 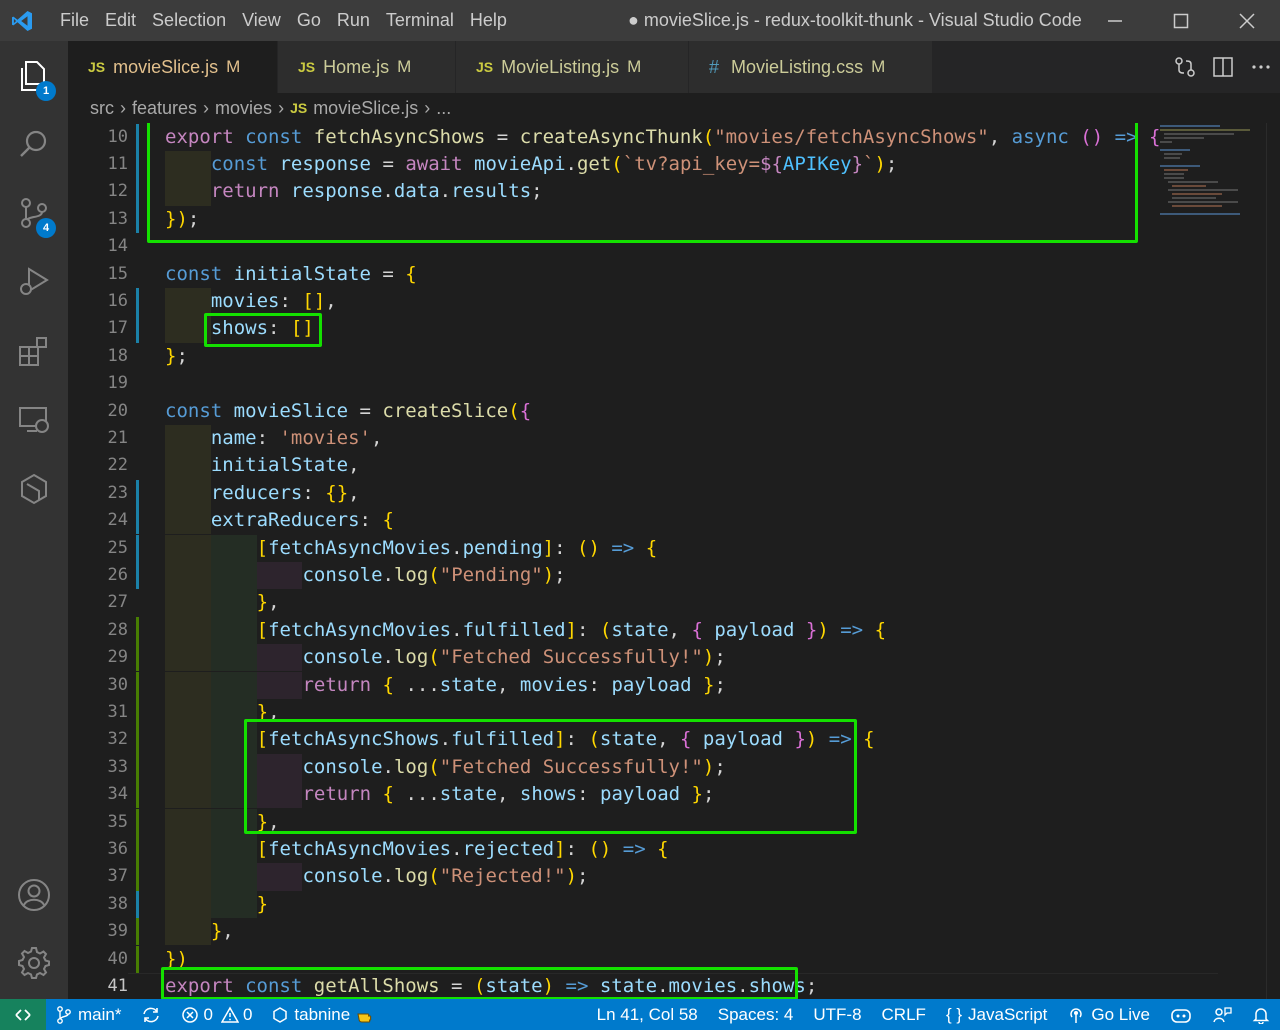 I want to click on minimap, so click(x=1208, y=173).